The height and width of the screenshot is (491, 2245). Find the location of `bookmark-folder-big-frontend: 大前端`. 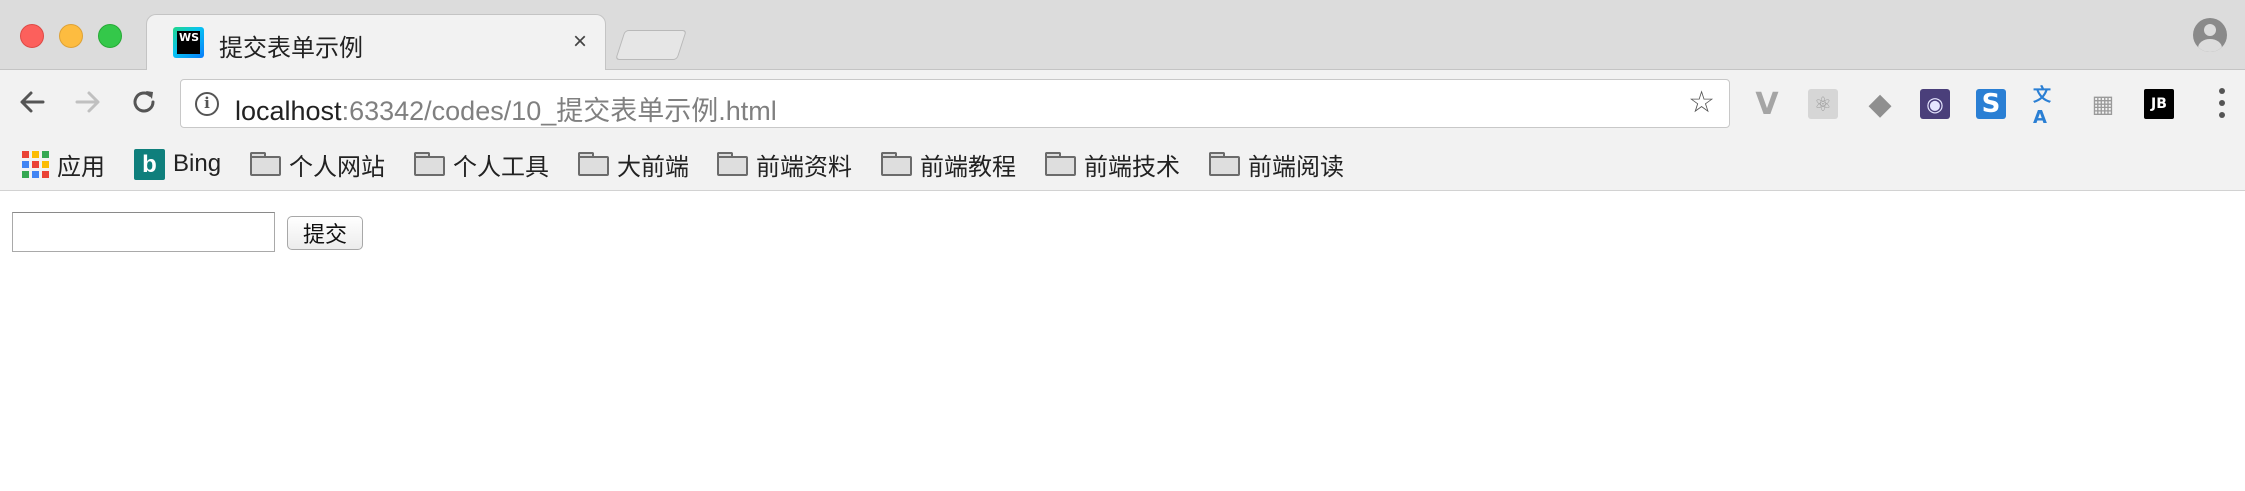

bookmark-folder-big-frontend: 大前端 is located at coordinates (633, 164).